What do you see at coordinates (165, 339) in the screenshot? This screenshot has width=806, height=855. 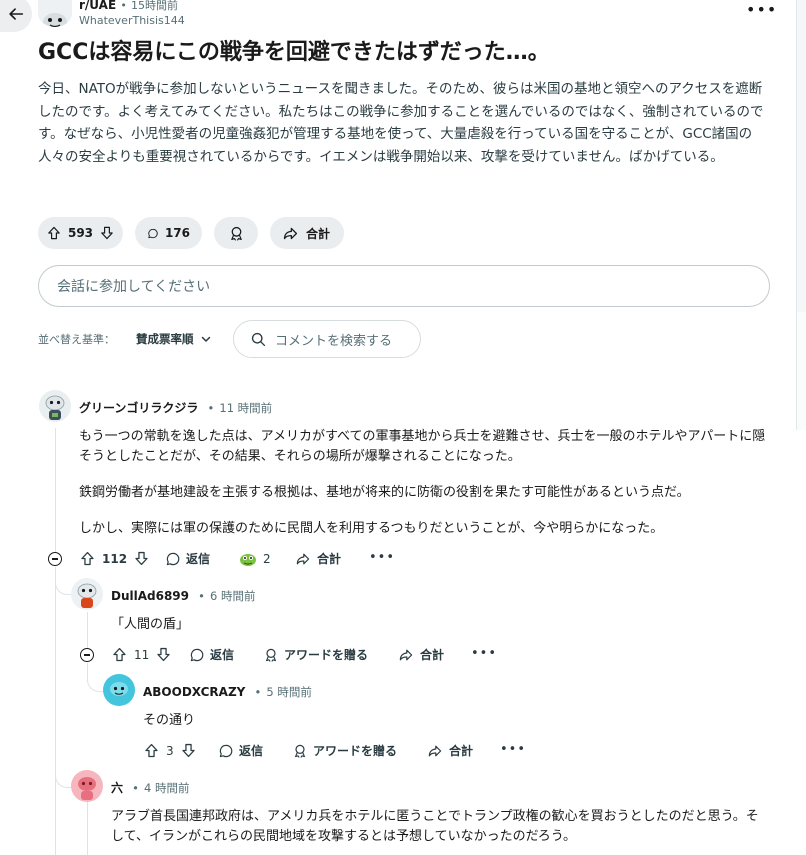 I see `sort-value: 賛成票率順` at bounding box center [165, 339].